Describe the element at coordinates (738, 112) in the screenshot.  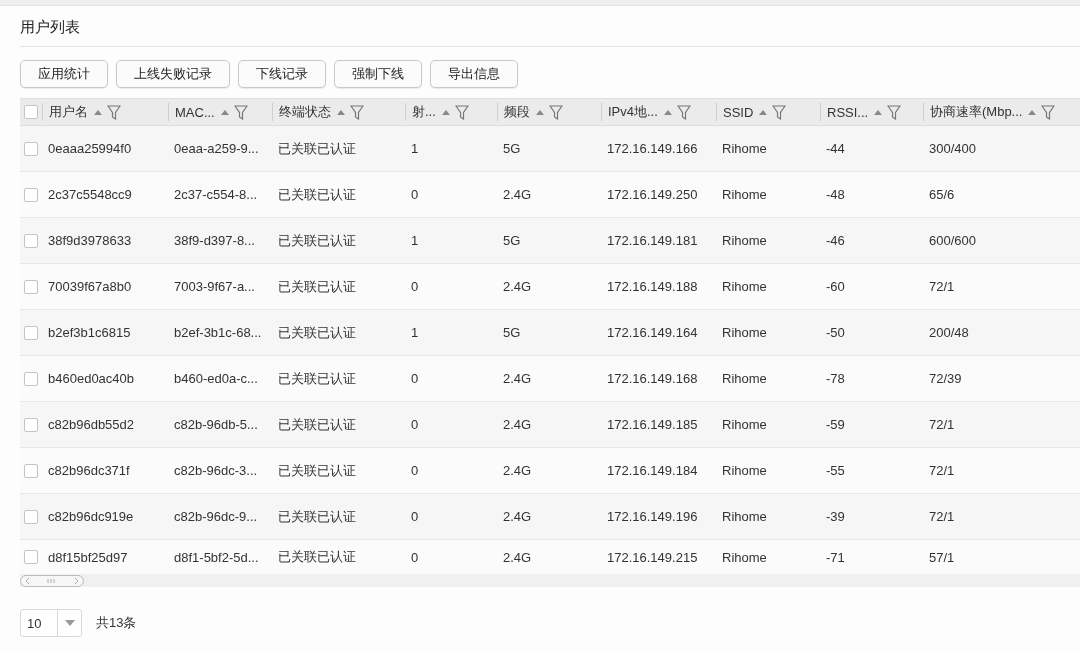
I see `column-header: SSID` at that location.